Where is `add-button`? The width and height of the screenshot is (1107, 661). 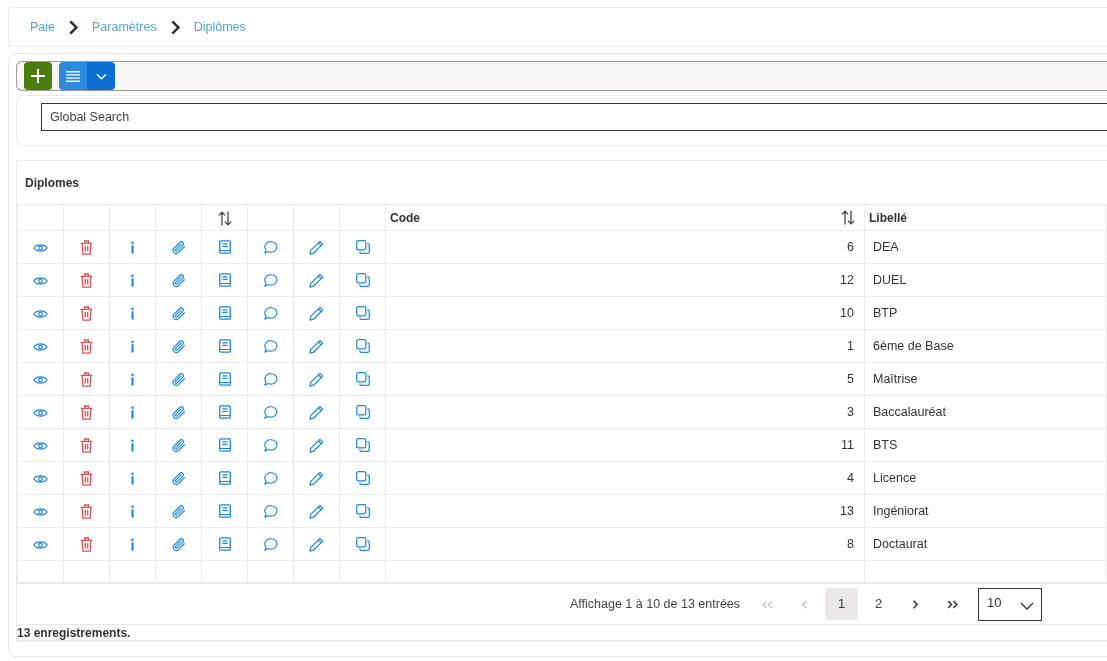 add-button is located at coordinates (38, 76).